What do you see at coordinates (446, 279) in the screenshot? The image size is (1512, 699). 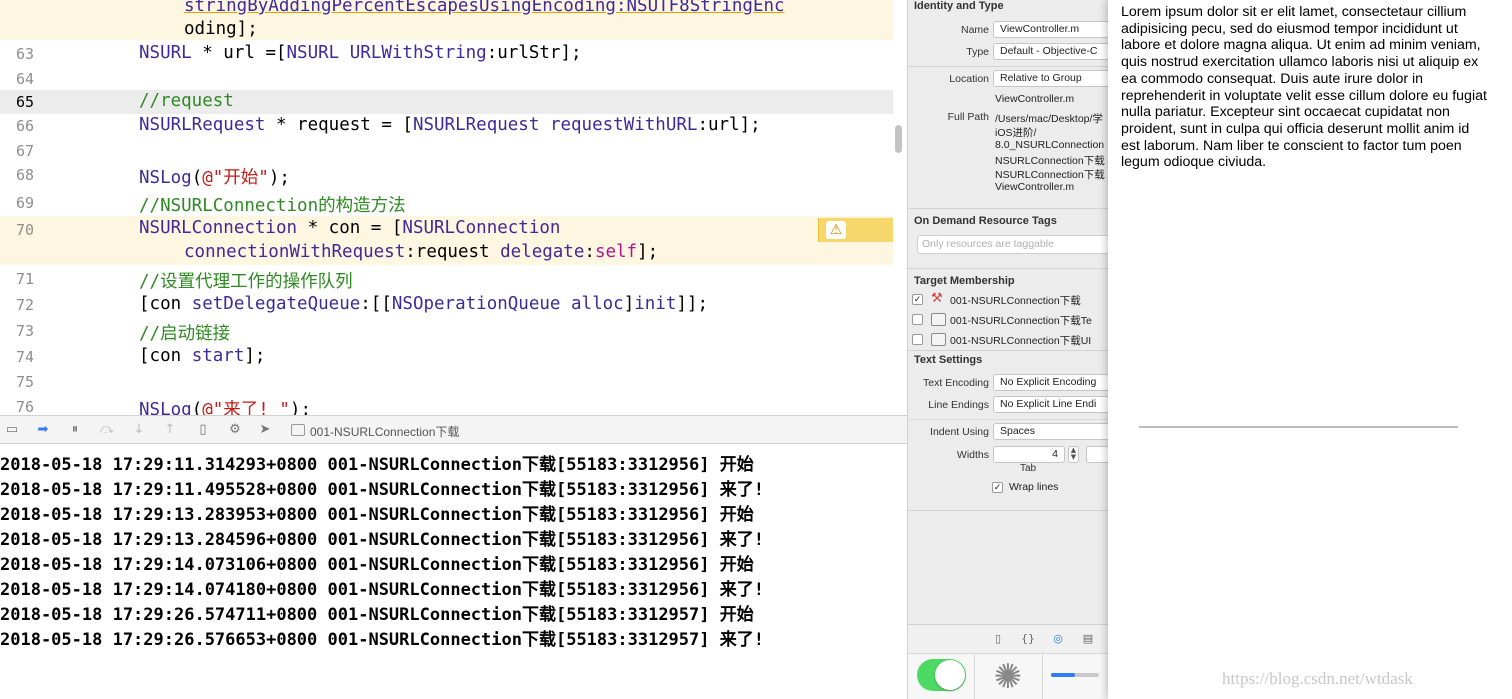 I see `code-line: 71 //设置代理工作的操作队列` at bounding box center [446, 279].